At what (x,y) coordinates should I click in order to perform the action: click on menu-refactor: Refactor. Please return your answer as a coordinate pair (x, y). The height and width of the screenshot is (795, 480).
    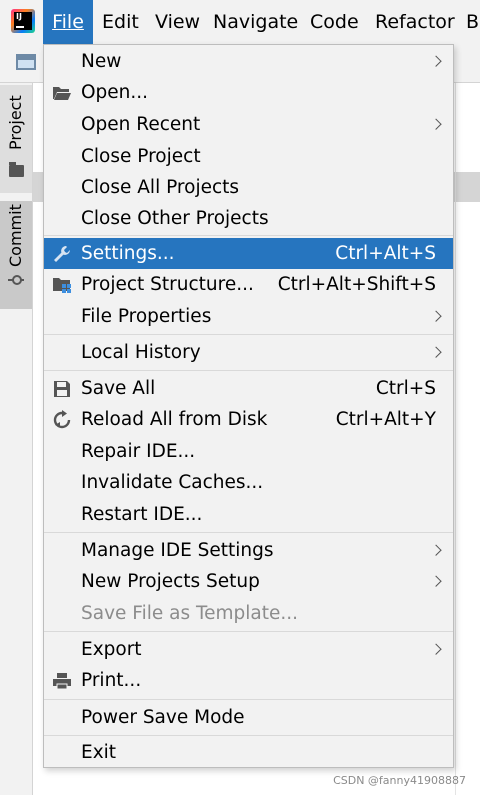
    Looking at the image, I should click on (415, 22).